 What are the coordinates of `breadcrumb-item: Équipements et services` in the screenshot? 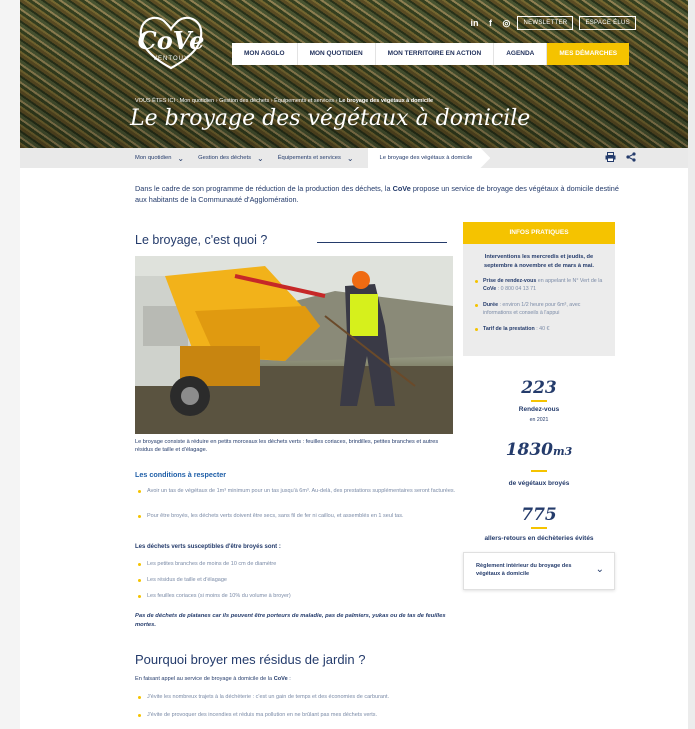 It's located at (304, 101).